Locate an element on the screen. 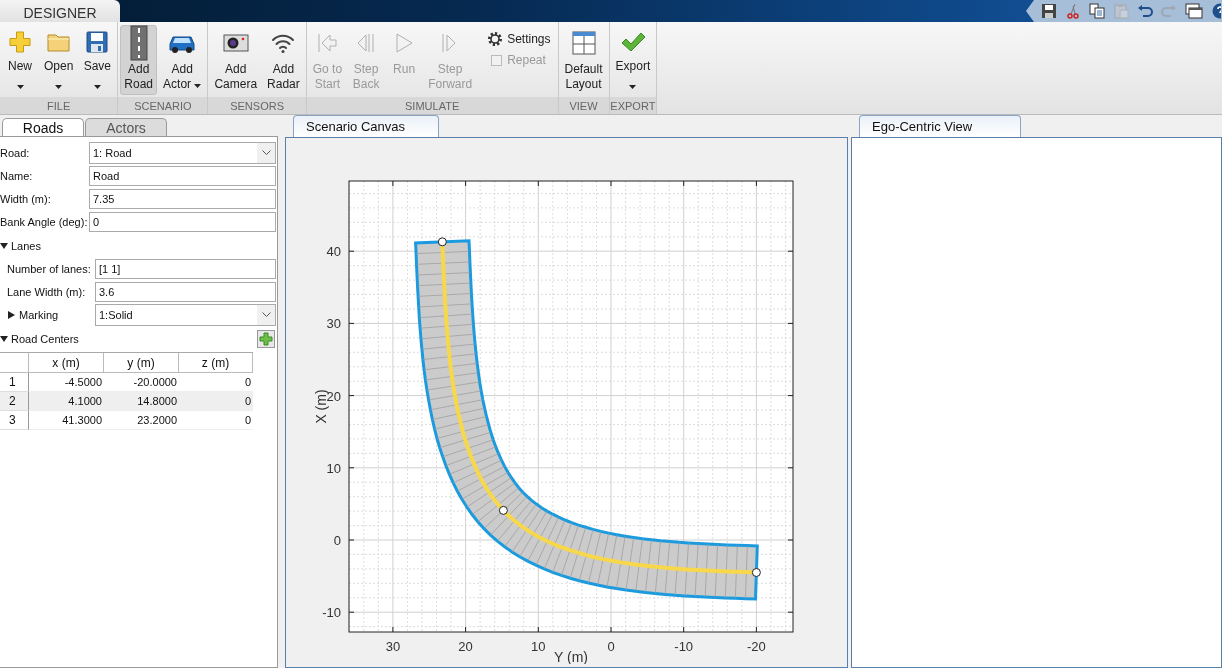 Image resolution: width=1222 pixels, height=668 pixels. help-icon is located at coordinates (1216, 11).